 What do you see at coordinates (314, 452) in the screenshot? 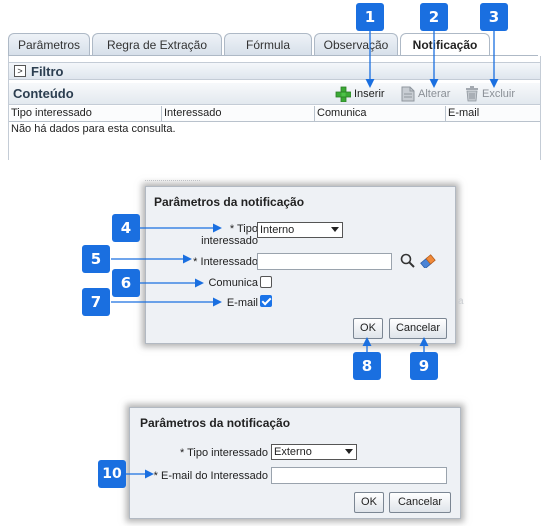
I see `tipo-interessado-select: Externo` at bounding box center [314, 452].